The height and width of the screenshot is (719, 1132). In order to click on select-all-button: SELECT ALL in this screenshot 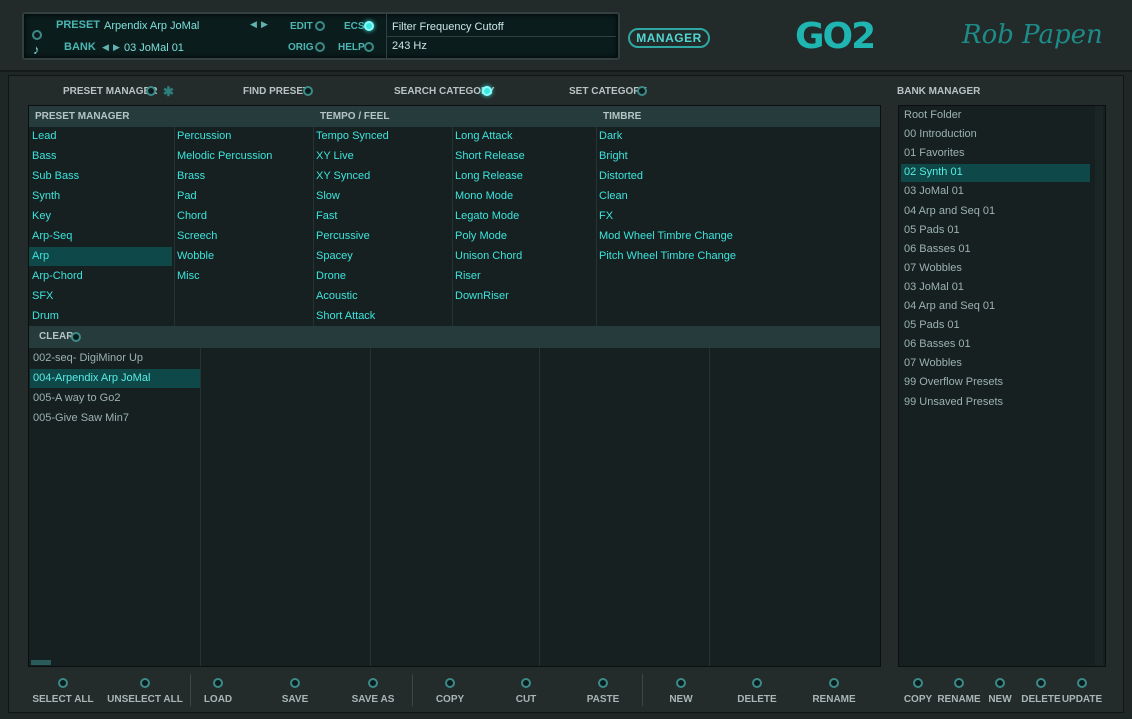, I will do `click(63, 691)`.